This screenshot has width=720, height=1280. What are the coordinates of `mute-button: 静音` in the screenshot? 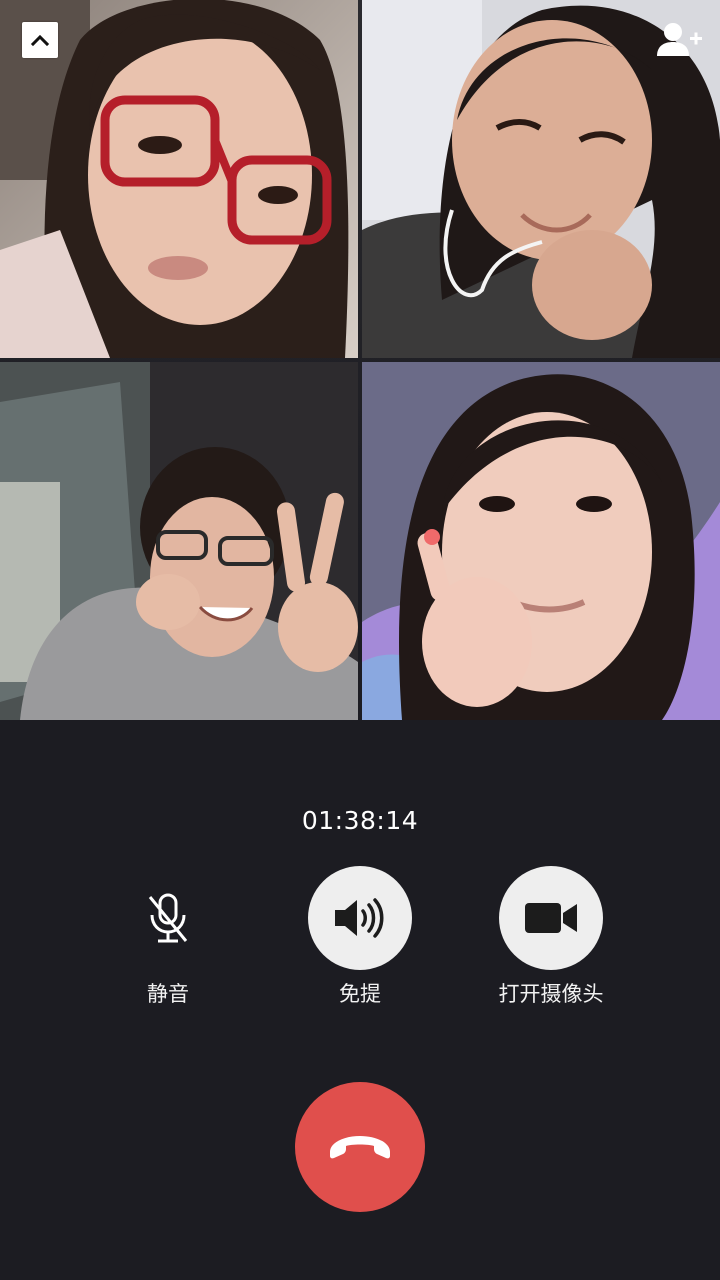 It's located at (168, 941).